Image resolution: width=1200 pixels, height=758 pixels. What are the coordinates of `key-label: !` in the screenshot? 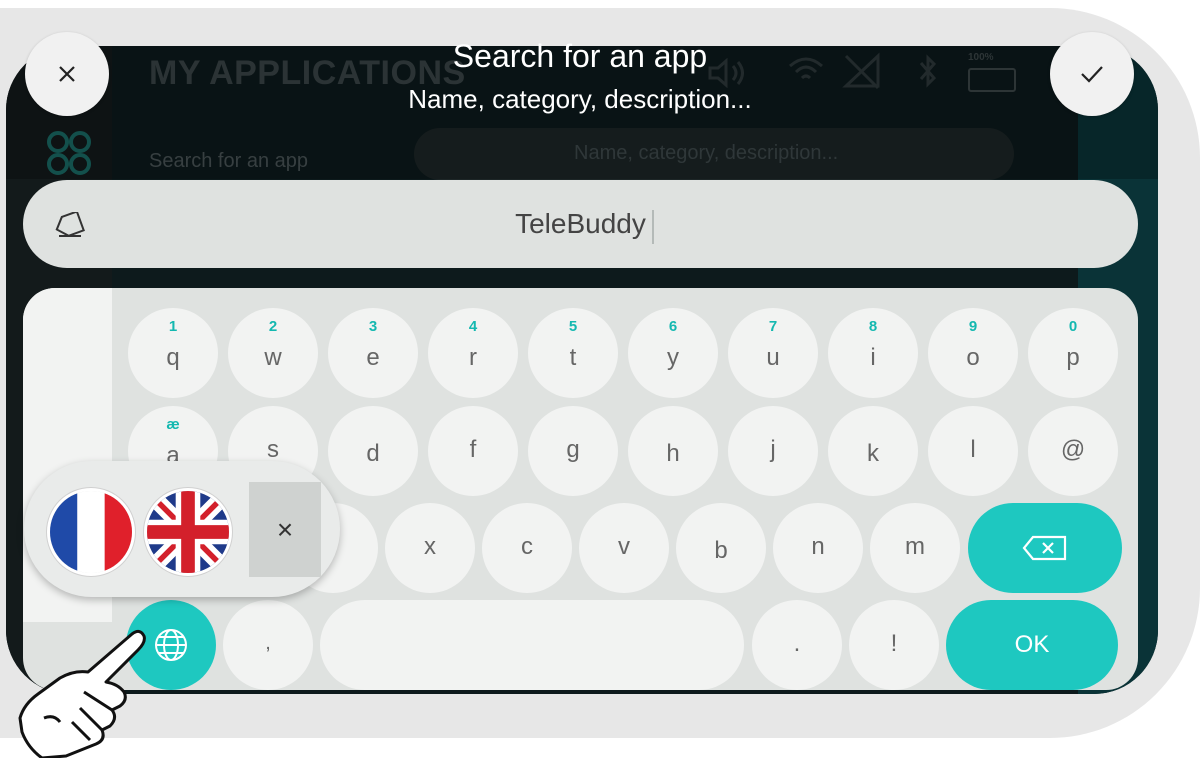 It's located at (894, 643).